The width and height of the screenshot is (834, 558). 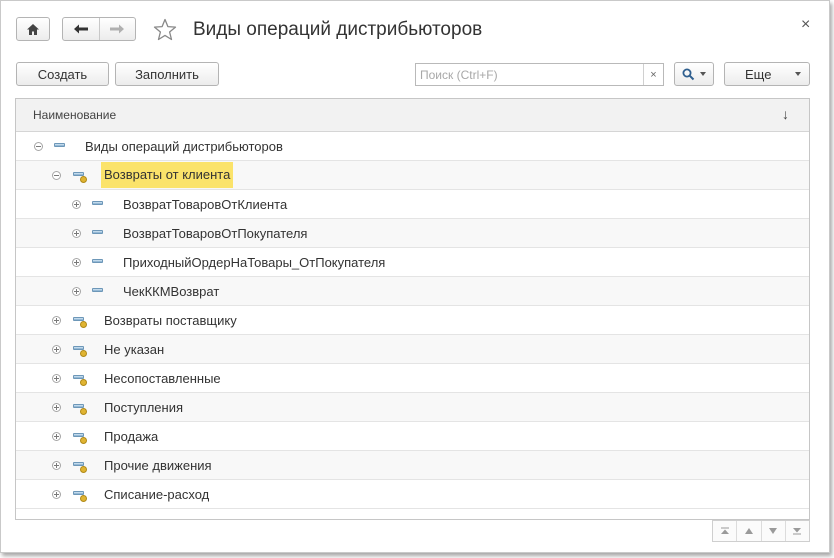 What do you see at coordinates (412, 204) in the screenshot?
I see `table-row: ВозвратТоваровОтКлиента` at bounding box center [412, 204].